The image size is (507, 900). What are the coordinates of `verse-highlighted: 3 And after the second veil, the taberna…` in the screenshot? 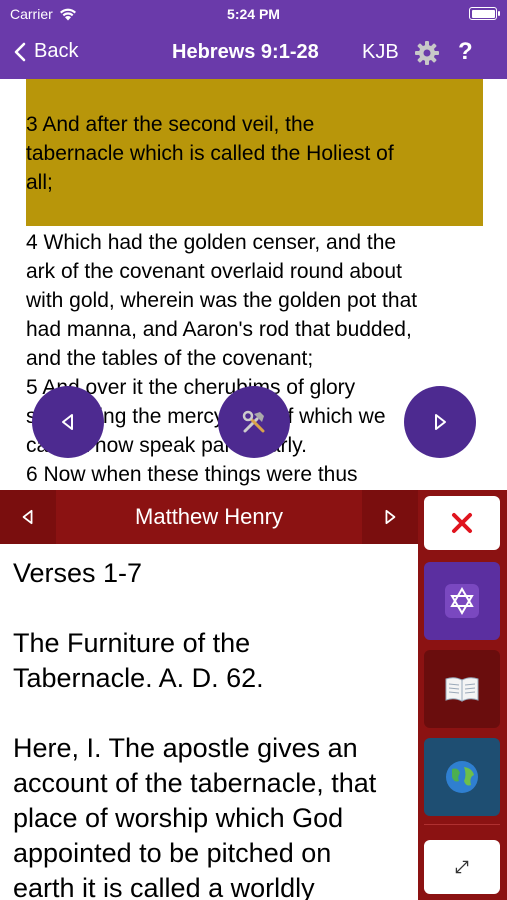 It's located at (254, 152).